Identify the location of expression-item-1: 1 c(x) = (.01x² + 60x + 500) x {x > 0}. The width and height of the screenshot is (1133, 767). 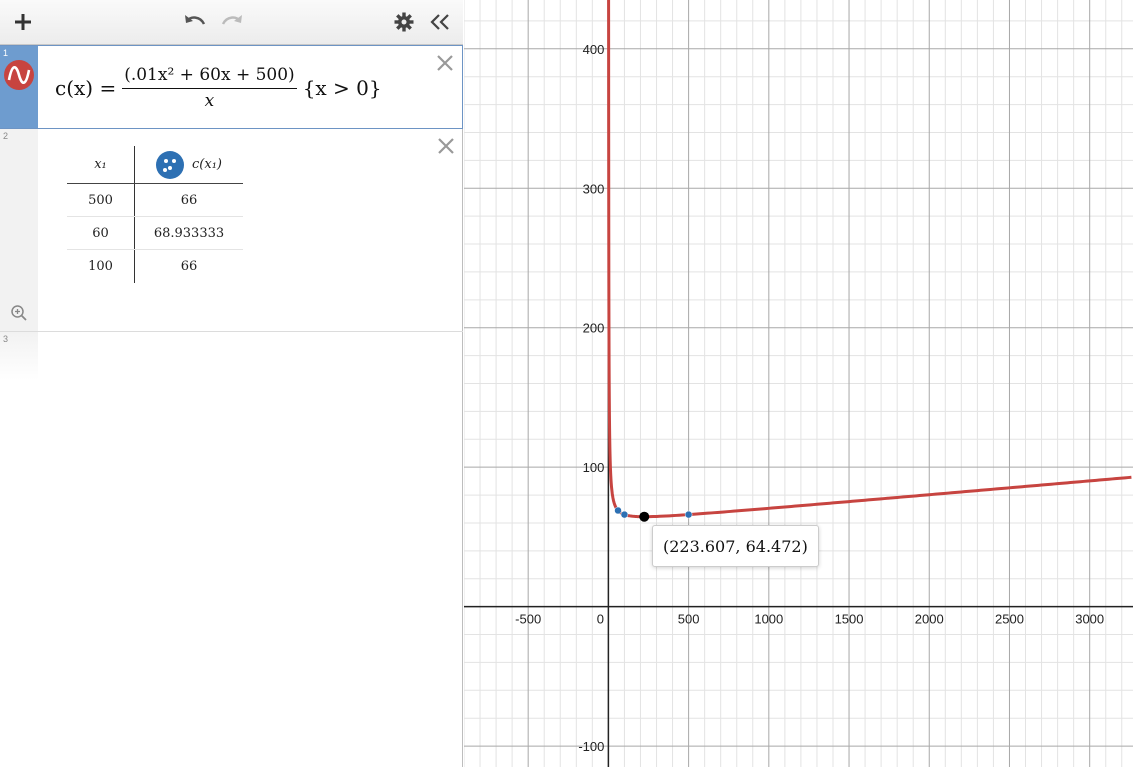
(231, 87).